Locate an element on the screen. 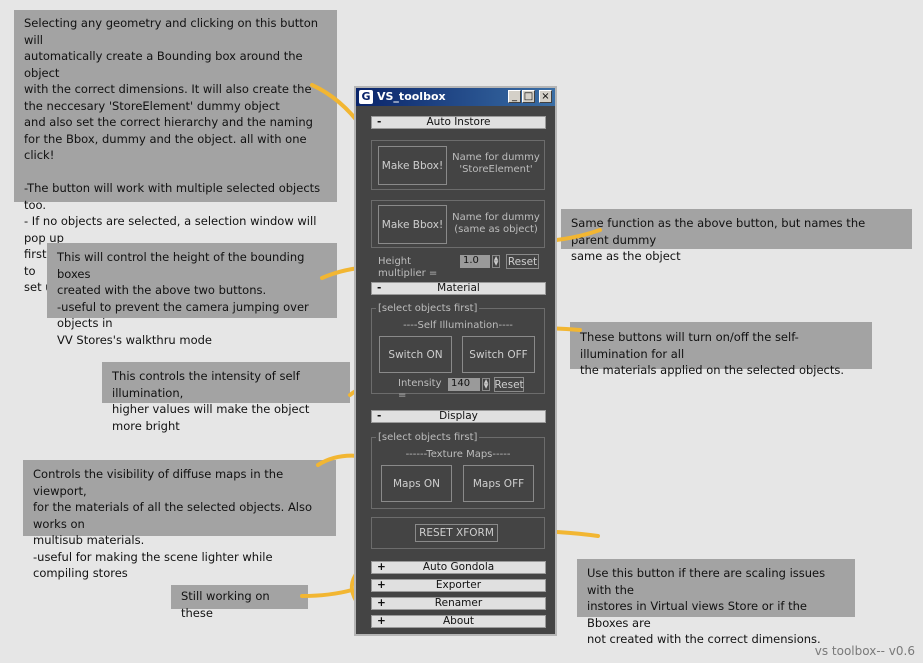 The height and width of the screenshot is (663, 923). height-multiplier-input: 1.0 is located at coordinates (475, 261).